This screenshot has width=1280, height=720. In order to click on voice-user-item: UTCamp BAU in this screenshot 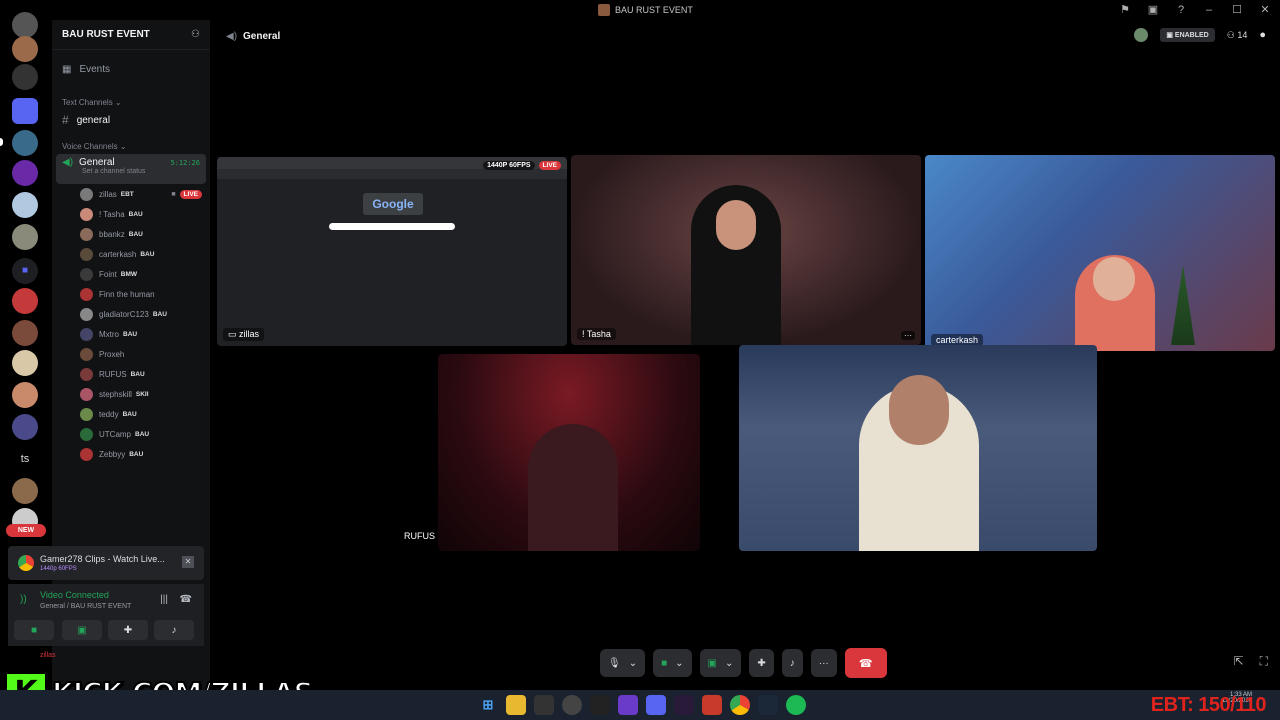, I will do `click(131, 434)`.